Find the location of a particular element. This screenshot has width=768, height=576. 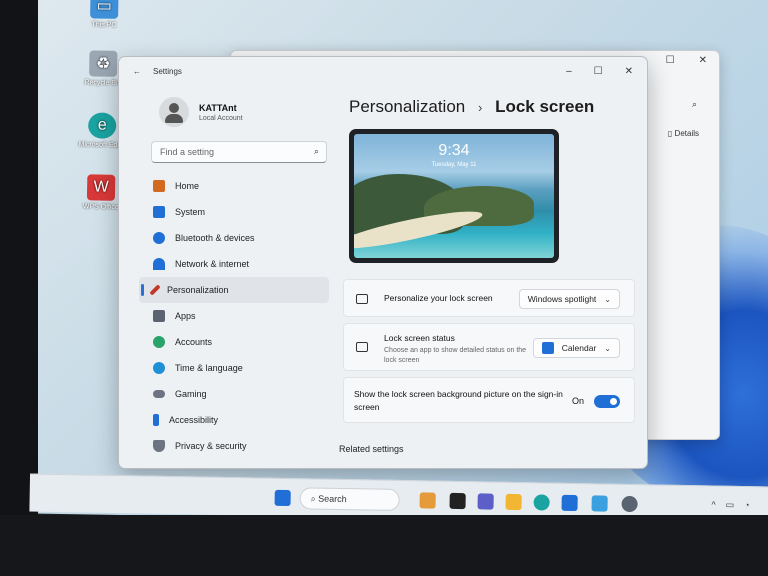

sidebar-item-label: Home is located at coordinates (187, 186).